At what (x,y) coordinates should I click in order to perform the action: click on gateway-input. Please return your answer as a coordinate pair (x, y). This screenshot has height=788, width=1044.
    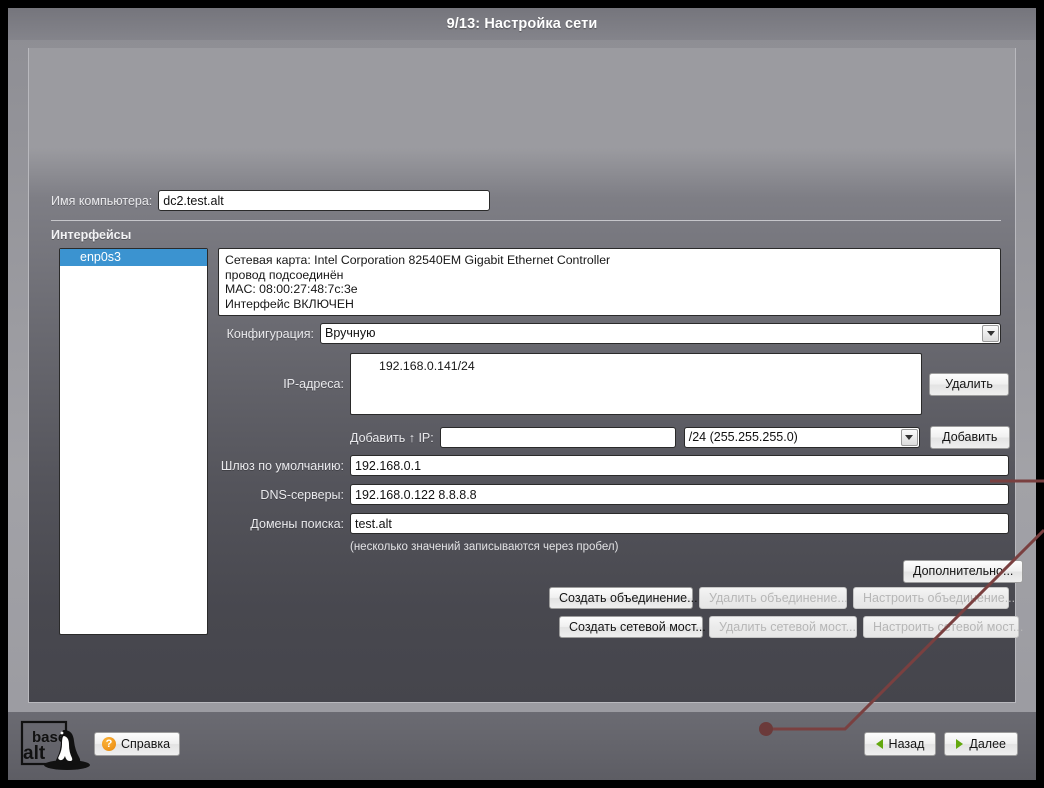
    Looking at the image, I should click on (679, 465).